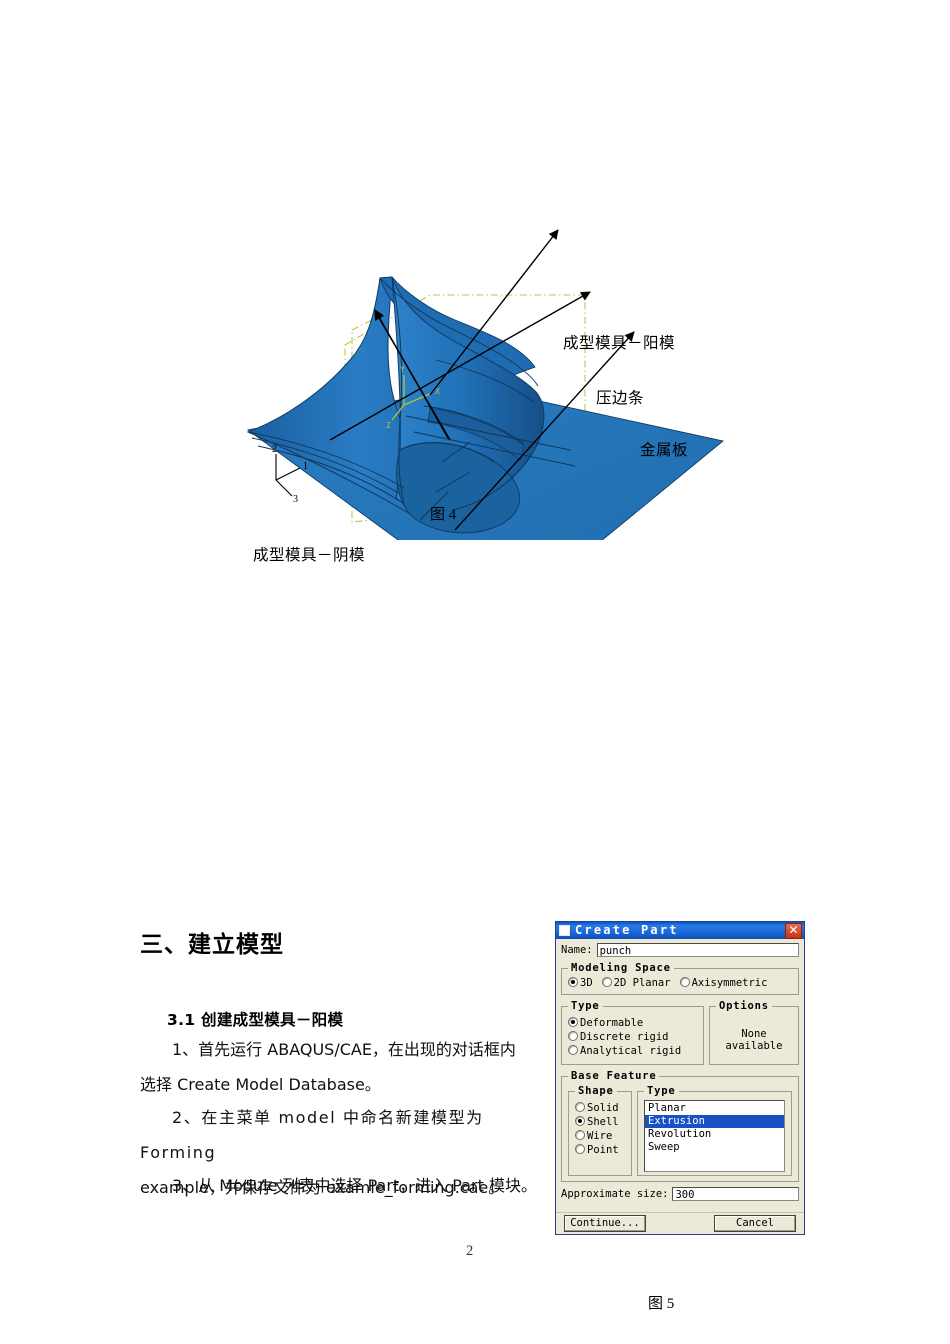 This screenshot has width=950, height=1344. I want to click on window-icon, so click(564, 930).